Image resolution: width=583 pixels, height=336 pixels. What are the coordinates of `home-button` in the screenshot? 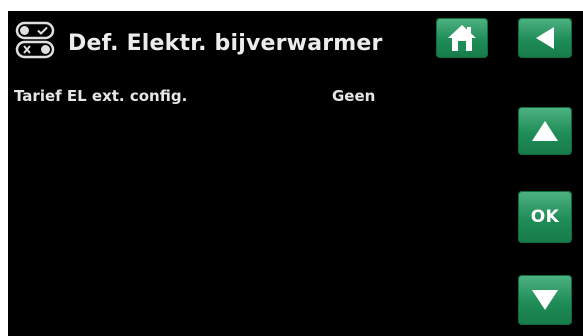 It's located at (462, 38).